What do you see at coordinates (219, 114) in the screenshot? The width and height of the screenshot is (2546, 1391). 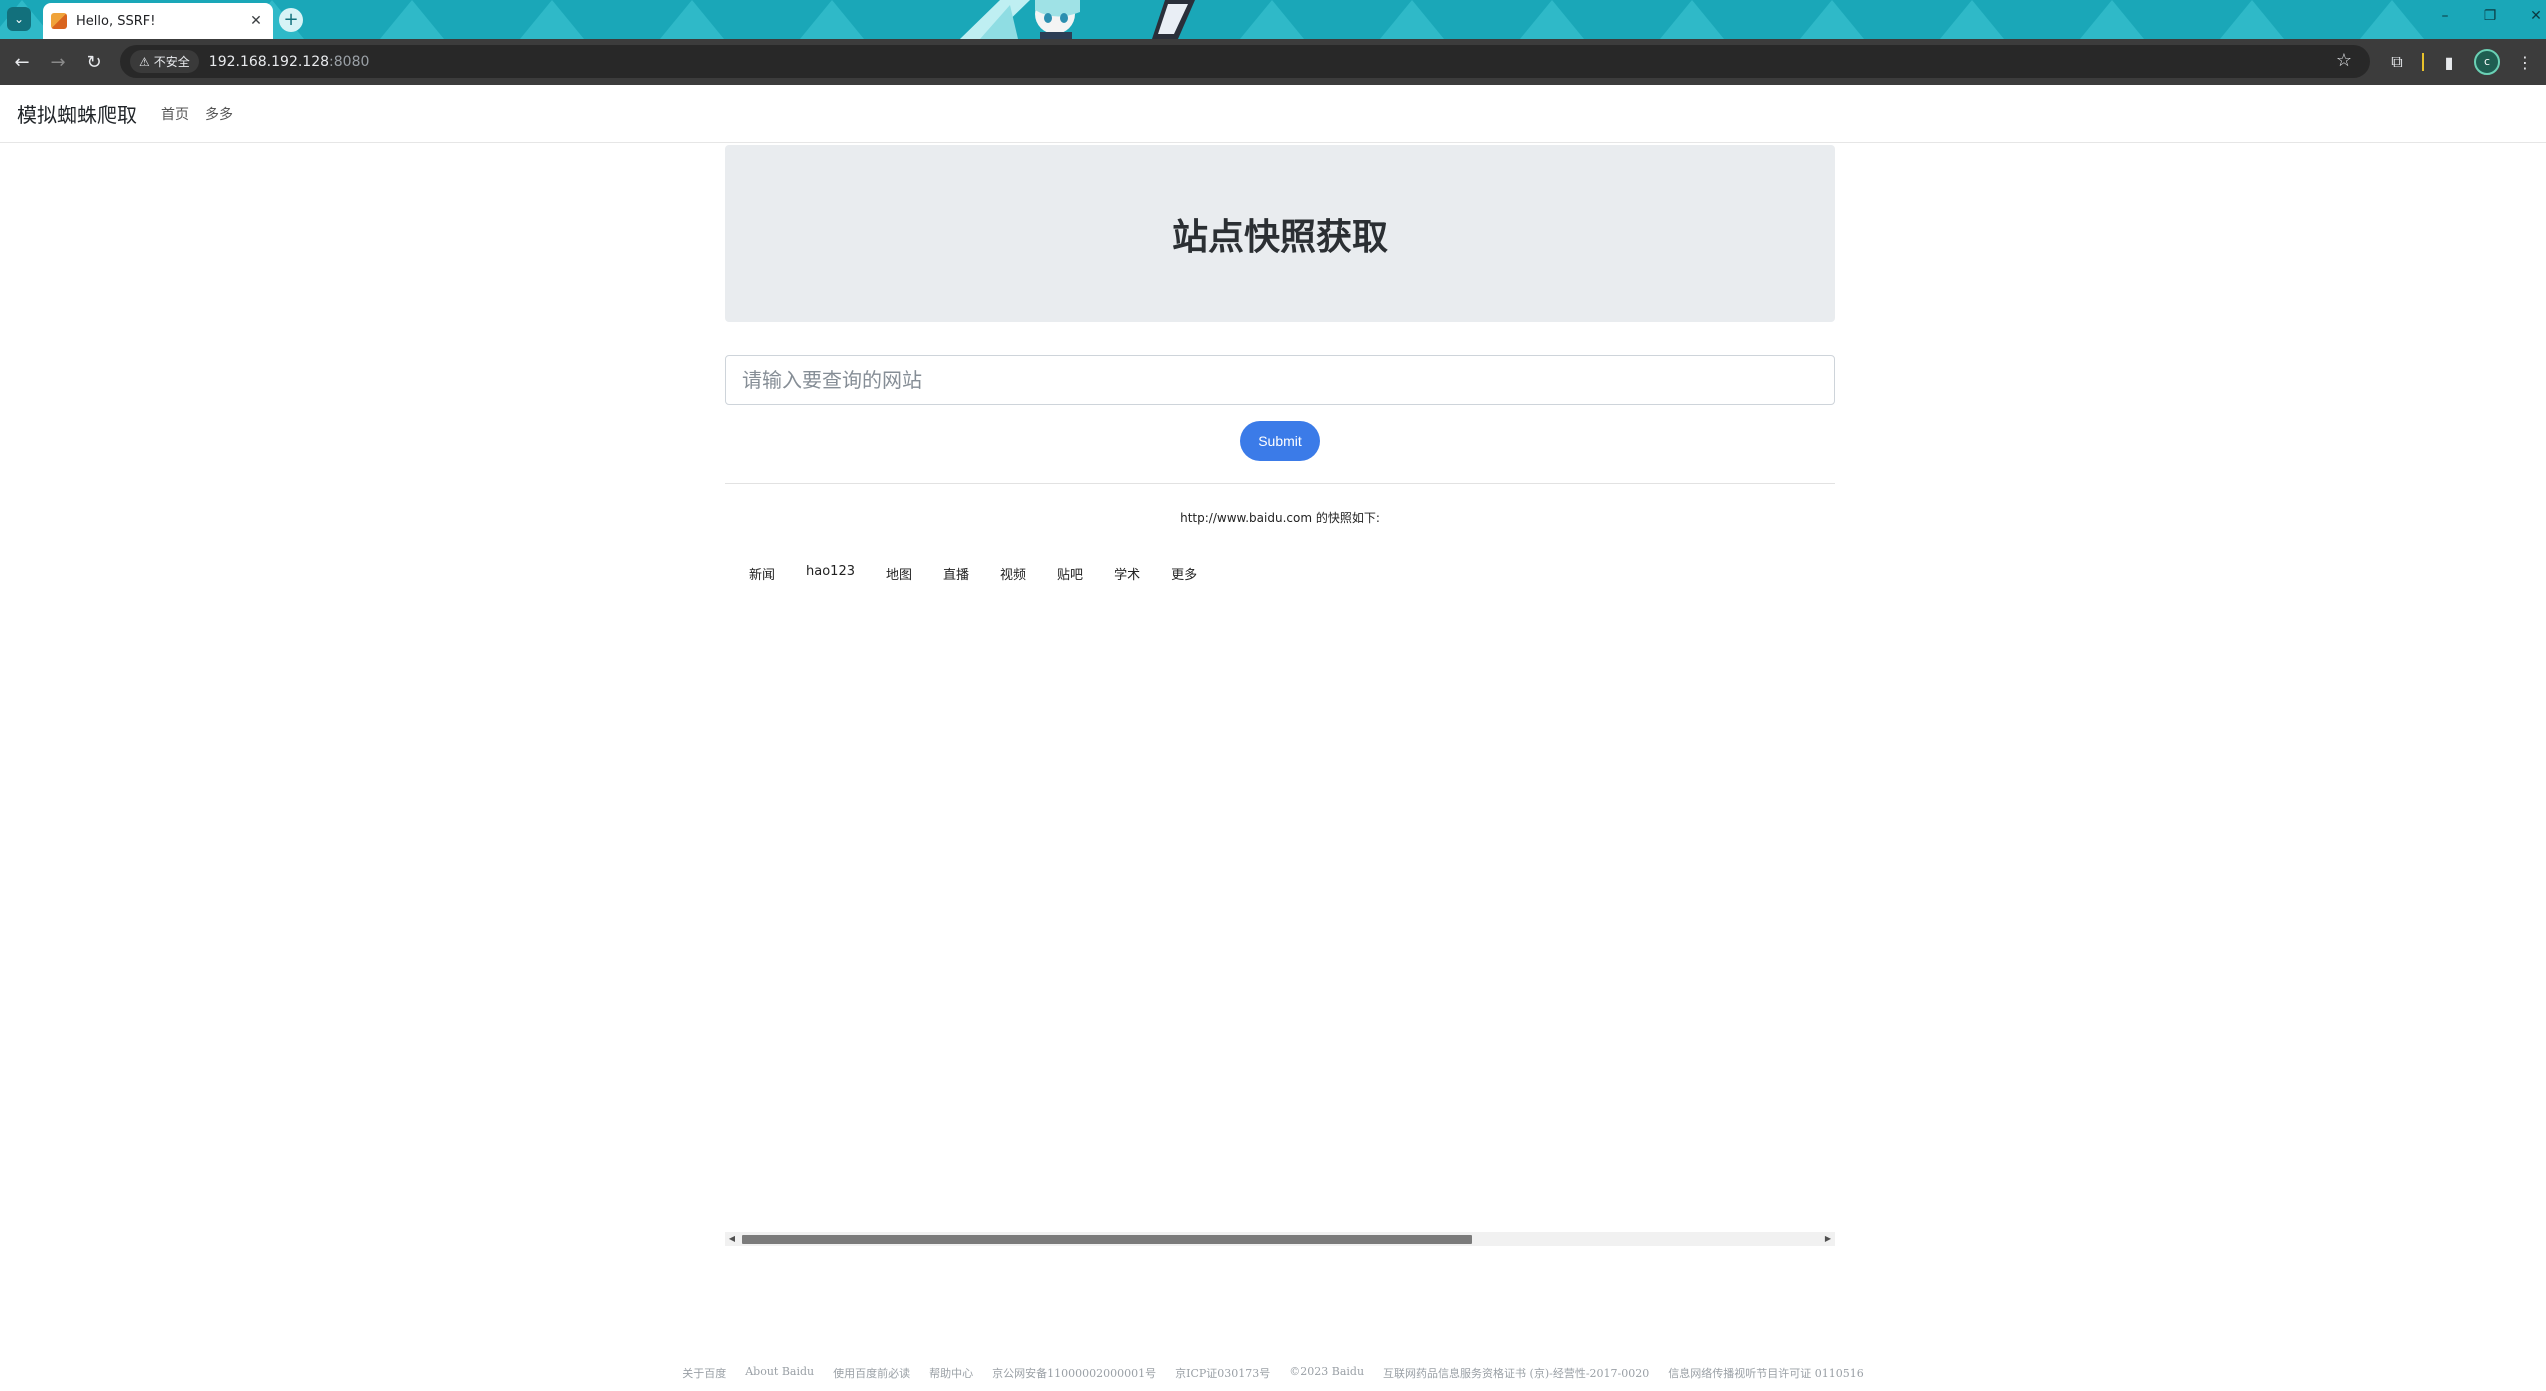 I see `nav-link-more: 多多` at bounding box center [219, 114].